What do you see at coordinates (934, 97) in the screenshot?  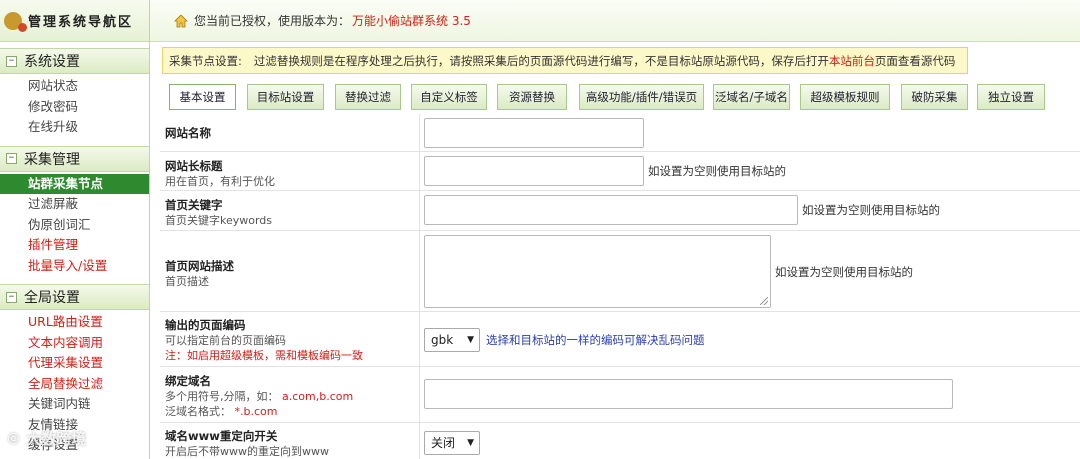 I see `tab-9: 破防采集` at bounding box center [934, 97].